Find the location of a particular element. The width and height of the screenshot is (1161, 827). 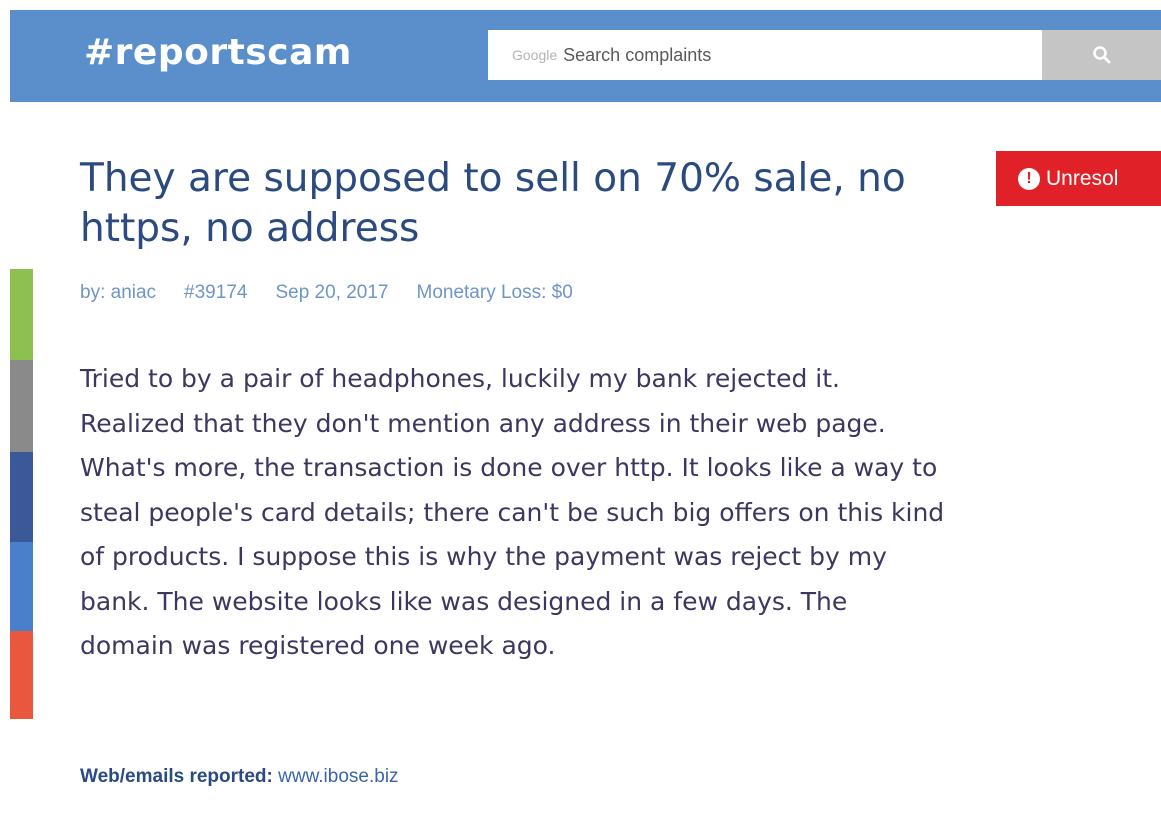

reported-website-link: www.ibose.biz is located at coordinates (338, 776).